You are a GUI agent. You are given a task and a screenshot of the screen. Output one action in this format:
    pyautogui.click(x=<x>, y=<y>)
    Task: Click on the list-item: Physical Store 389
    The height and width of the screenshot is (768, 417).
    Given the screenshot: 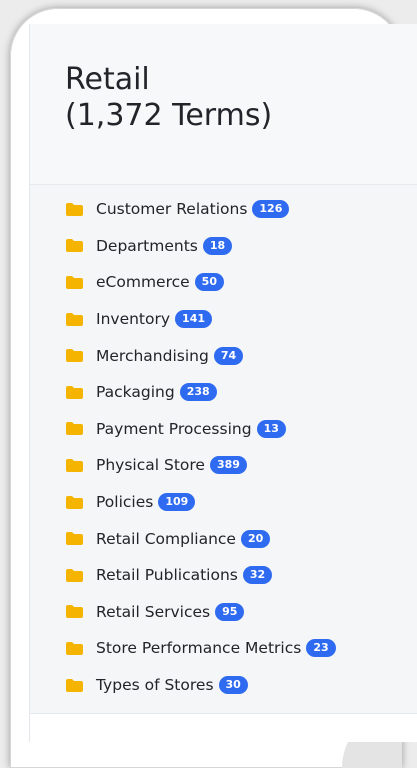 What is the action you would take?
    pyautogui.click(x=201, y=465)
    